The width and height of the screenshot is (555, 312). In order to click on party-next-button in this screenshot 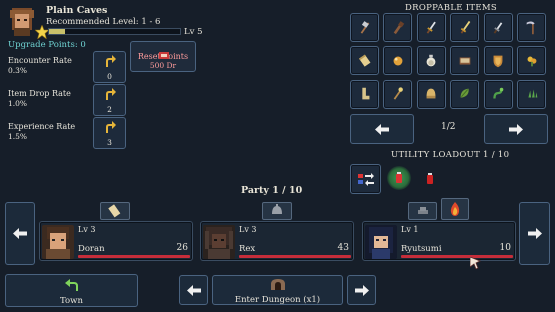, I will do `click(534, 233)`.